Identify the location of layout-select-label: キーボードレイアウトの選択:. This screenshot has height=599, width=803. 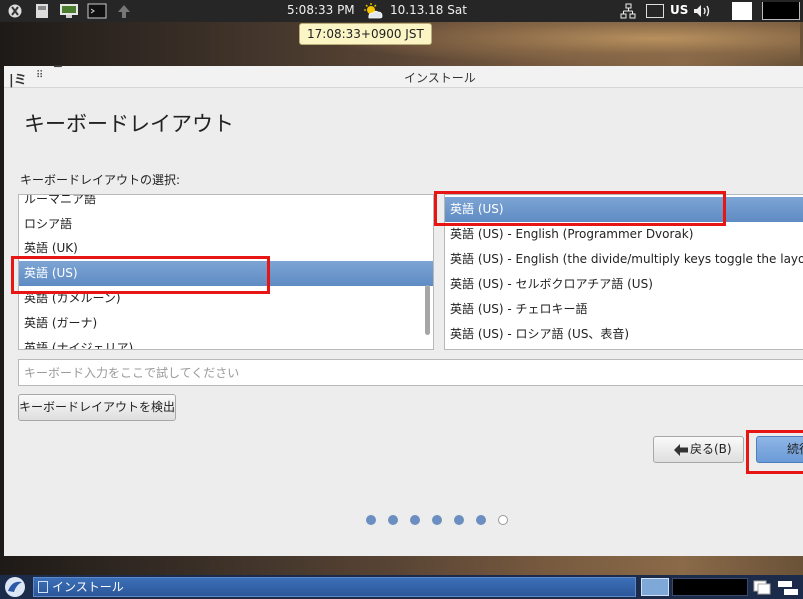
(100, 180).